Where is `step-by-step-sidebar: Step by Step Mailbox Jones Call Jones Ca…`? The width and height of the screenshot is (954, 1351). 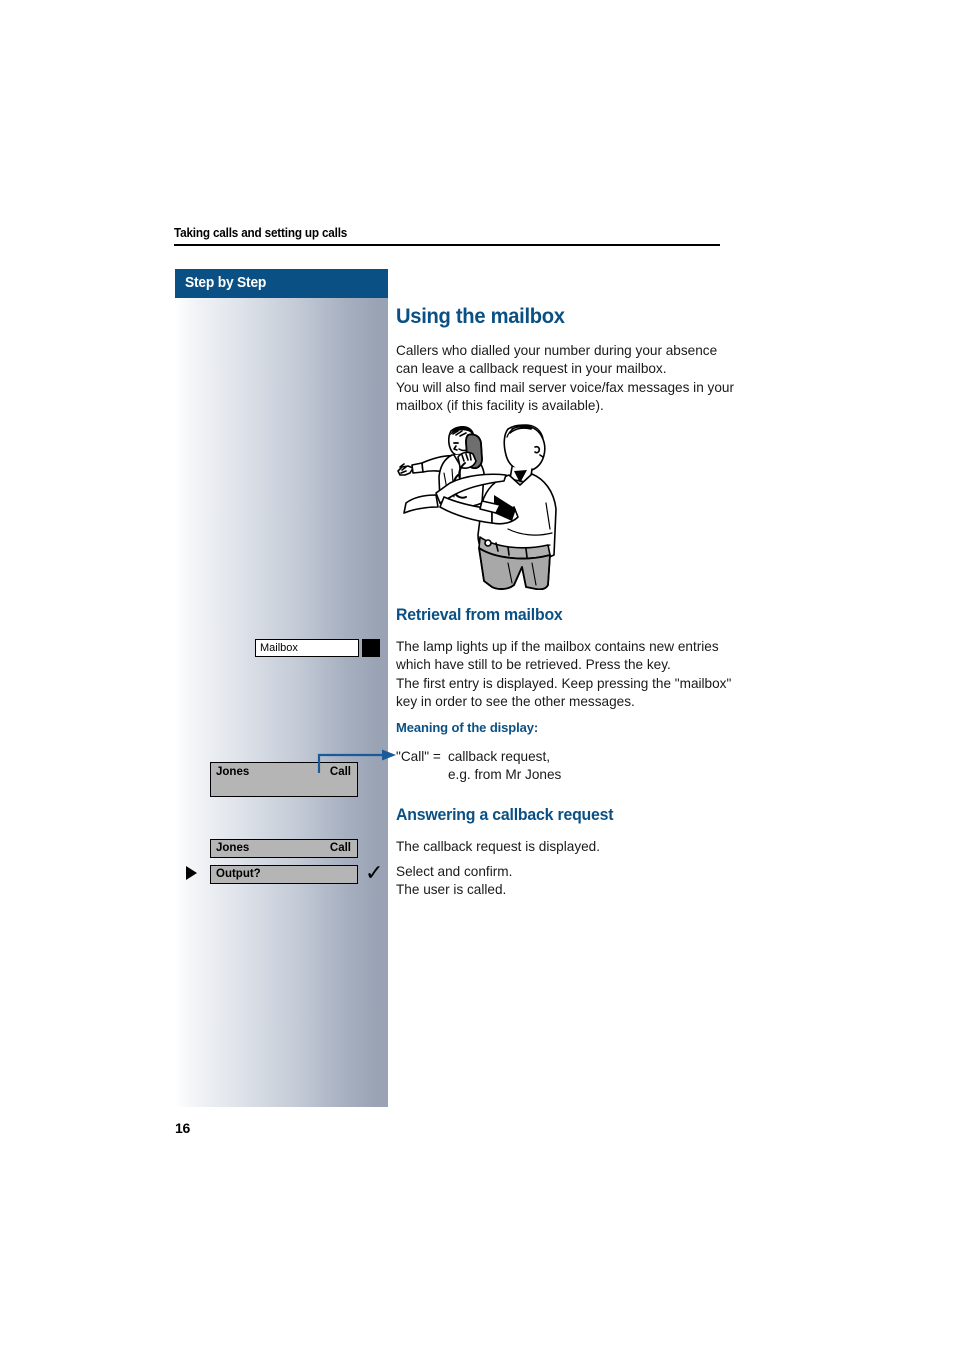
step-by-step-sidebar: Step by Step Mailbox Jones Call Jones Ca… is located at coordinates (281, 688).